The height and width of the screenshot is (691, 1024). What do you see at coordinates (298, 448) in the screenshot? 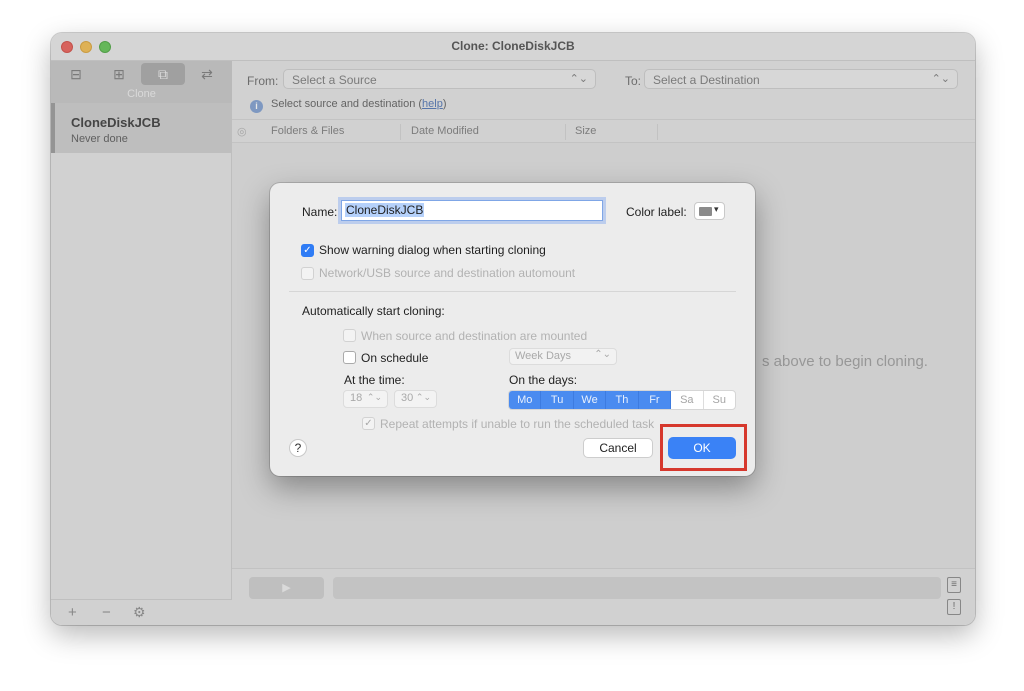
I see `help-button: ?` at bounding box center [298, 448].